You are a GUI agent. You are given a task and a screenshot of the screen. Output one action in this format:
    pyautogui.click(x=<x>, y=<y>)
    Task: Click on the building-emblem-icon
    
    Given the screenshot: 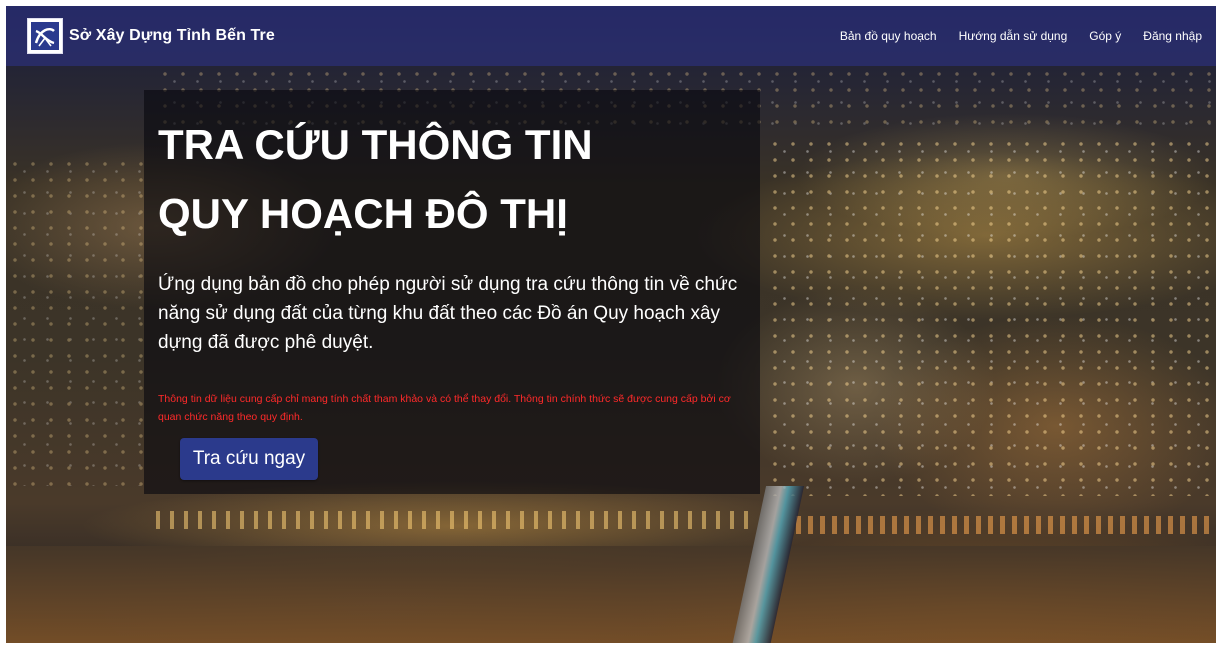 What is the action you would take?
    pyautogui.click(x=45, y=36)
    